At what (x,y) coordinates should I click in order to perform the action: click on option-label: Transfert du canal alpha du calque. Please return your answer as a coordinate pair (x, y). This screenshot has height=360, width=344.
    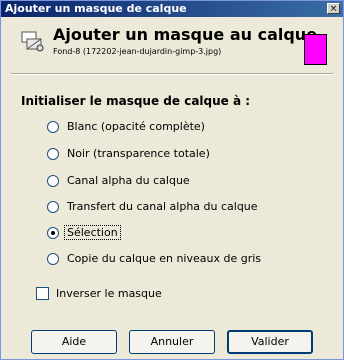
    Looking at the image, I should click on (162, 206).